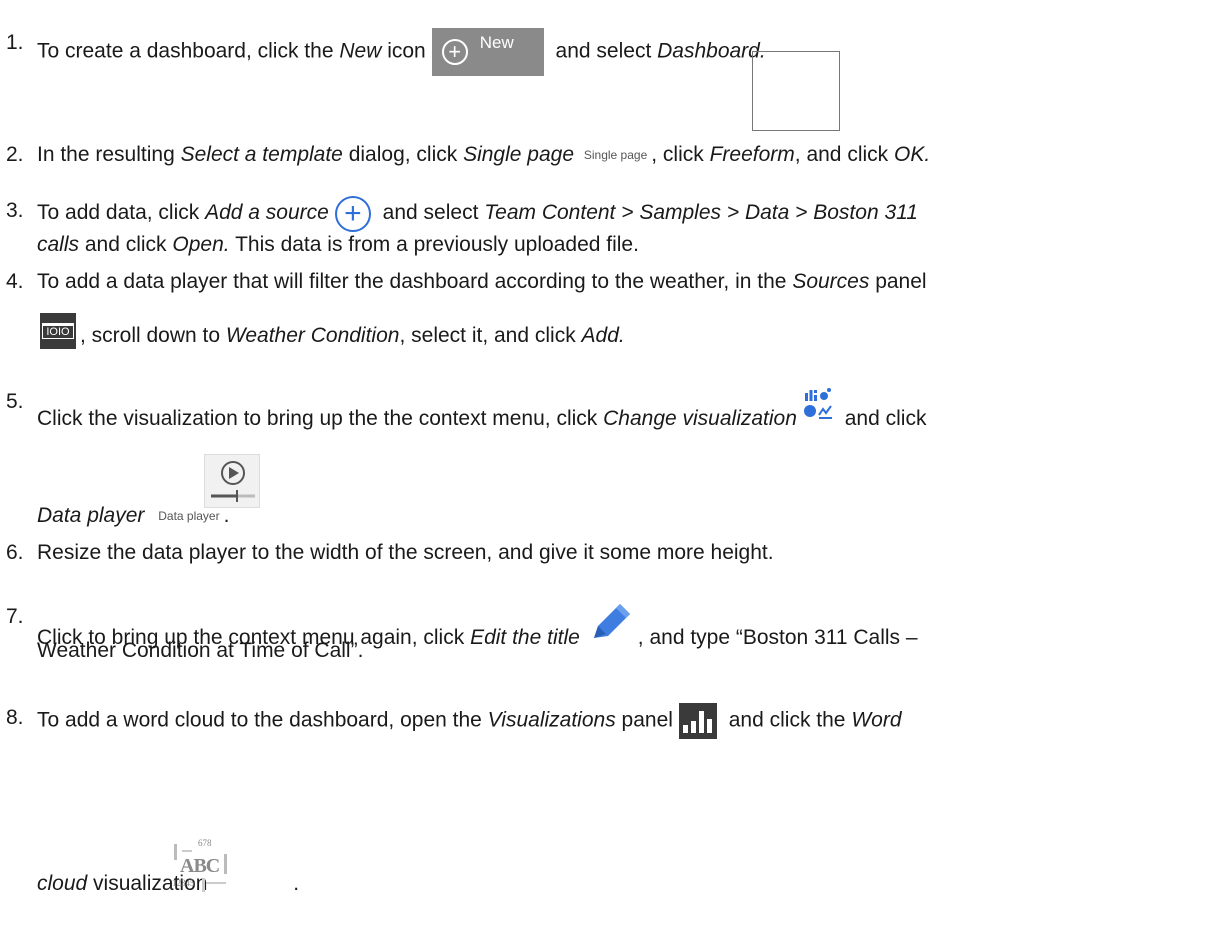 Image resolution: width=1220 pixels, height=927 pixels. What do you see at coordinates (796, 91) in the screenshot?
I see `single-page-template-icon` at bounding box center [796, 91].